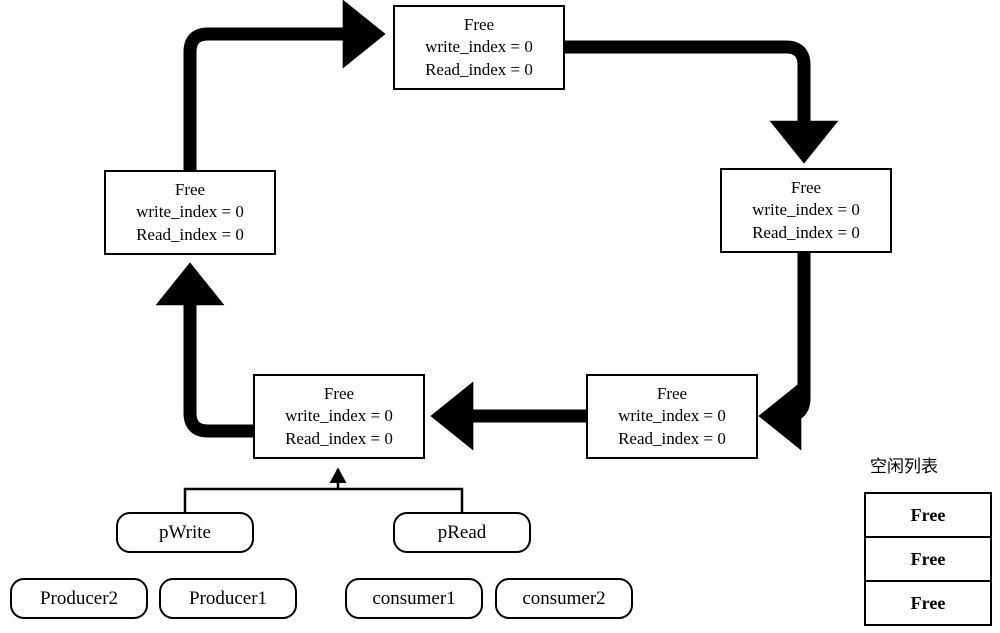 This screenshot has height=633, width=1000. Describe the element at coordinates (672, 393) in the screenshot. I see `node-bottom-right-state: Free` at that location.